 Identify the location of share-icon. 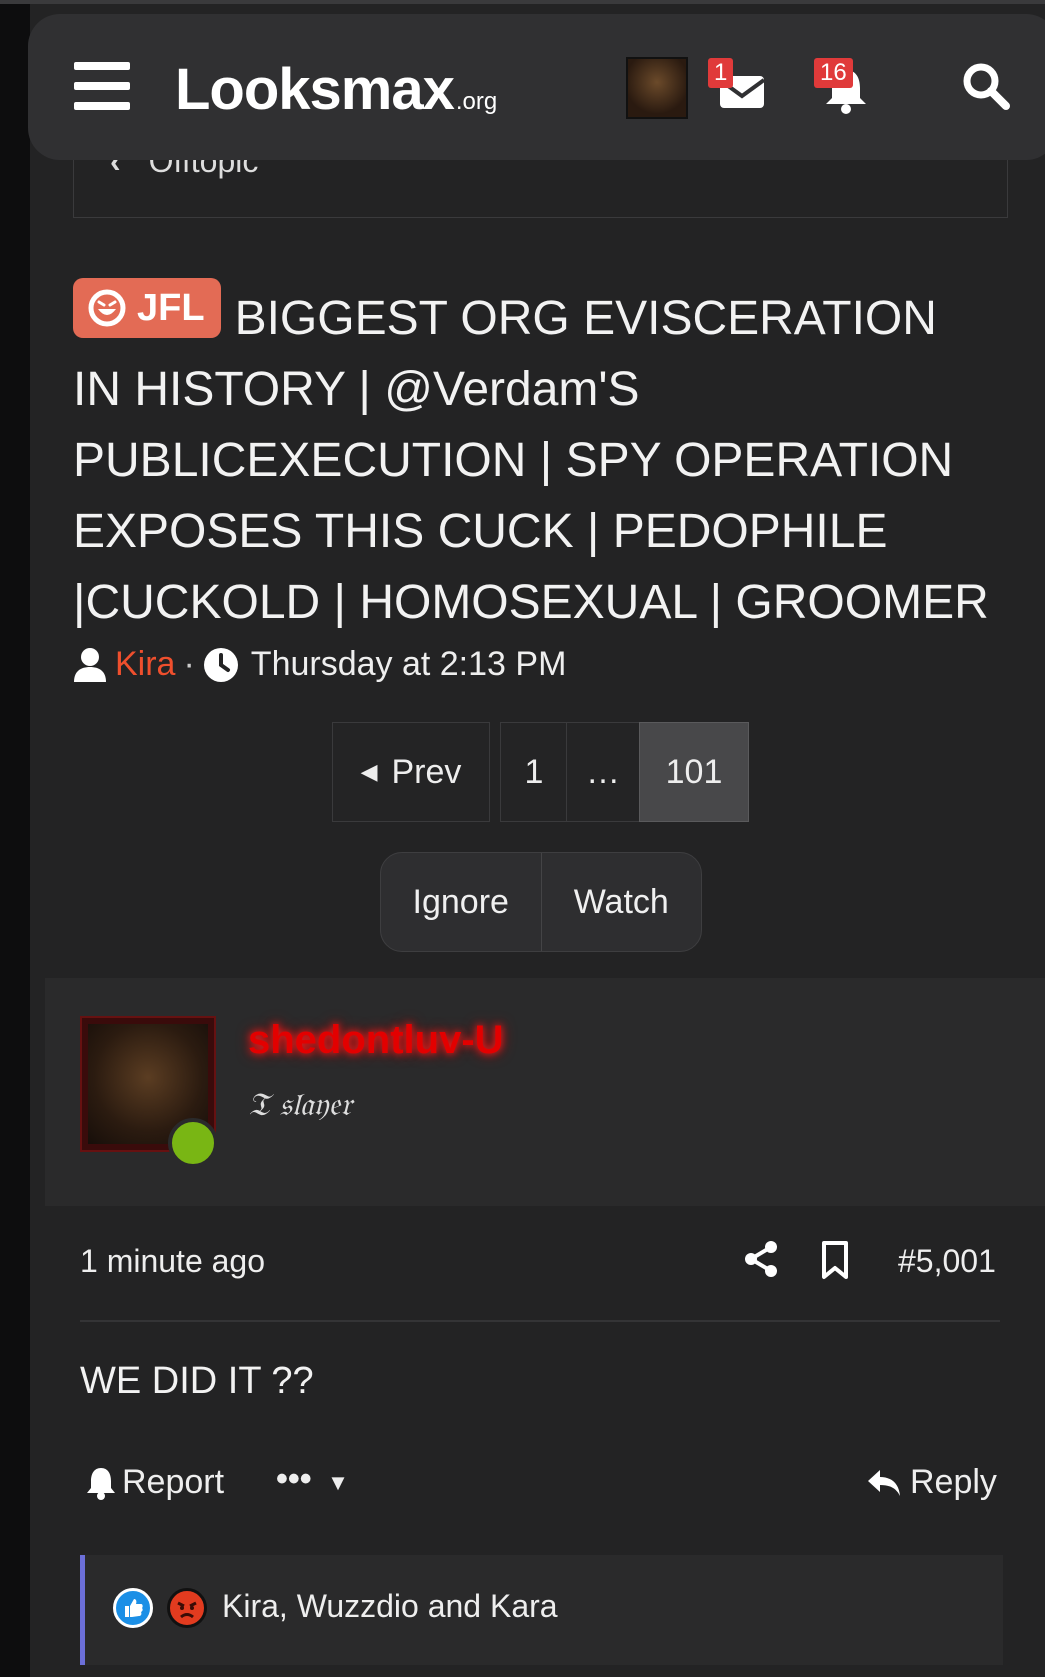
(761, 1259).